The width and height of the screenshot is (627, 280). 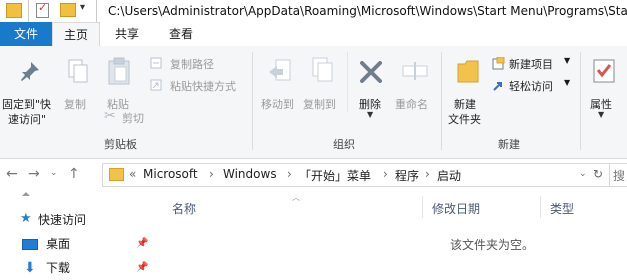 I want to click on clipboard-group-label: 剪贴板, so click(x=120, y=144).